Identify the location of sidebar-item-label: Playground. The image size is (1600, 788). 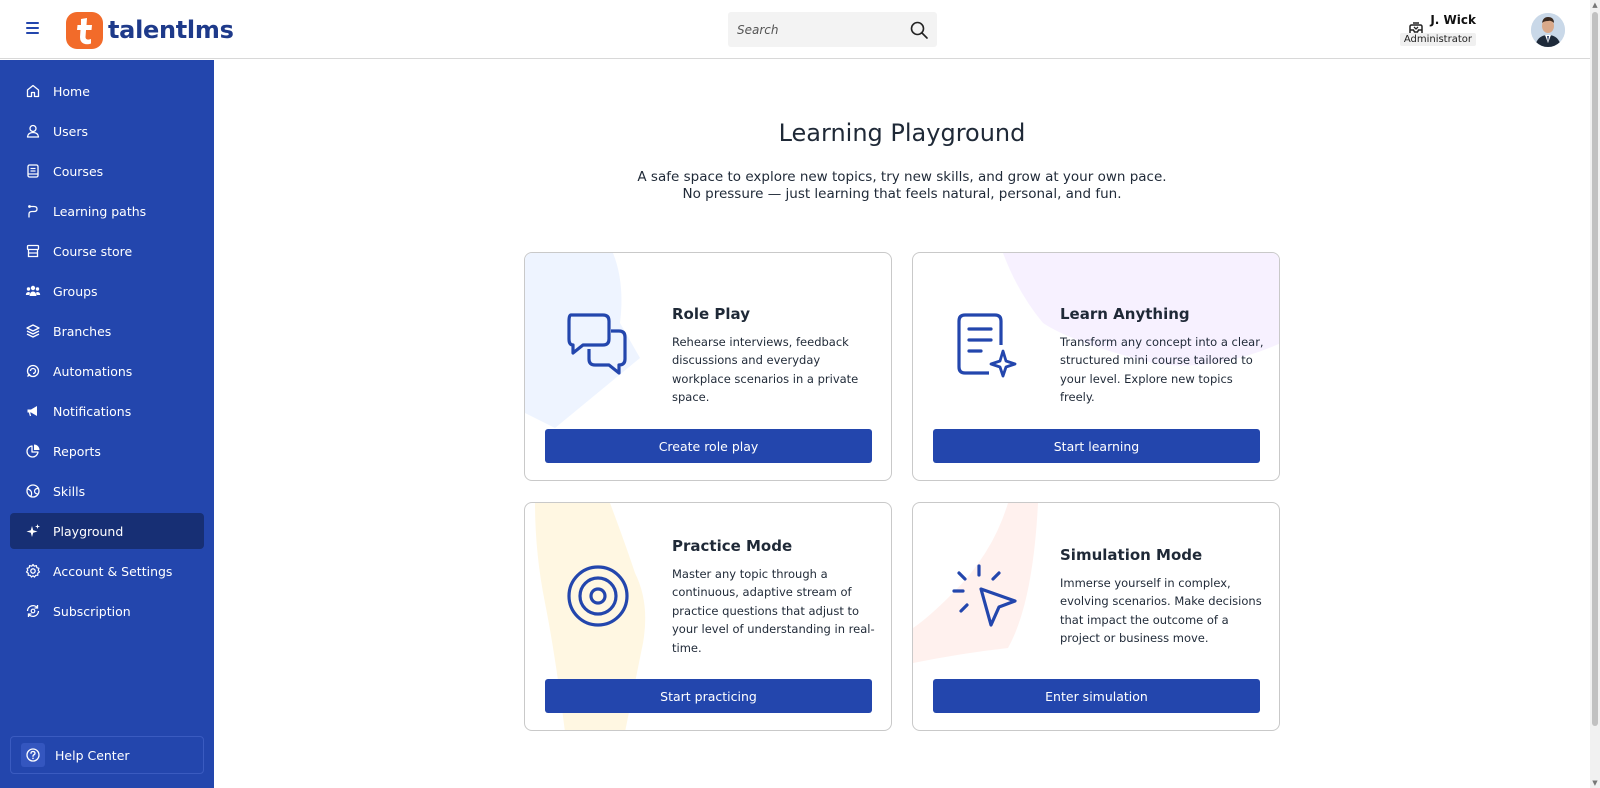
(88, 531).